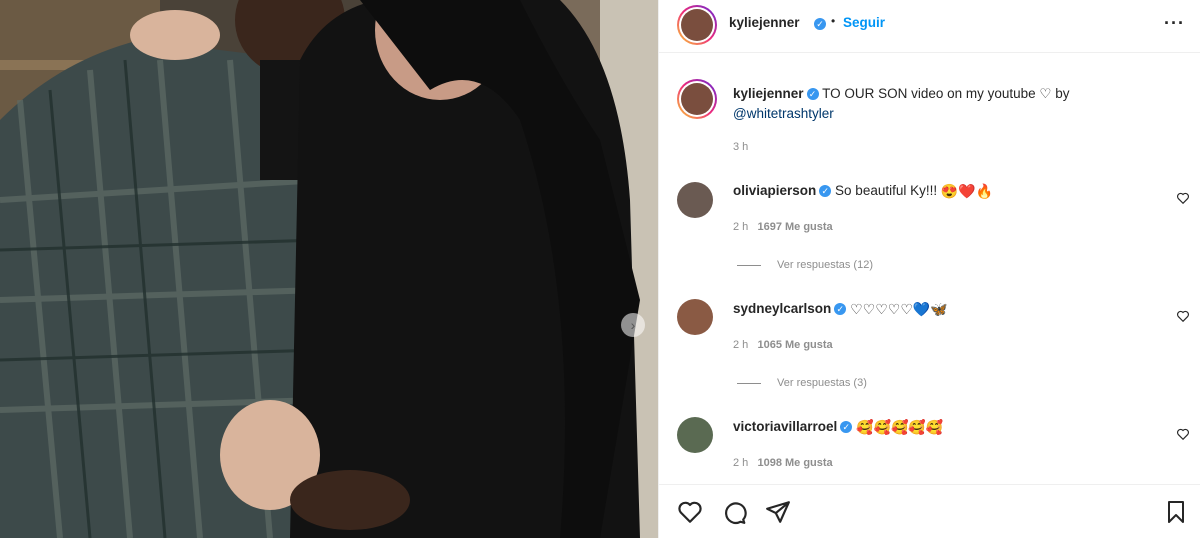 The image size is (1200, 539). What do you see at coordinates (825, 265) in the screenshot?
I see `view-replies-label: Ver respuestas (12)` at bounding box center [825, 265].